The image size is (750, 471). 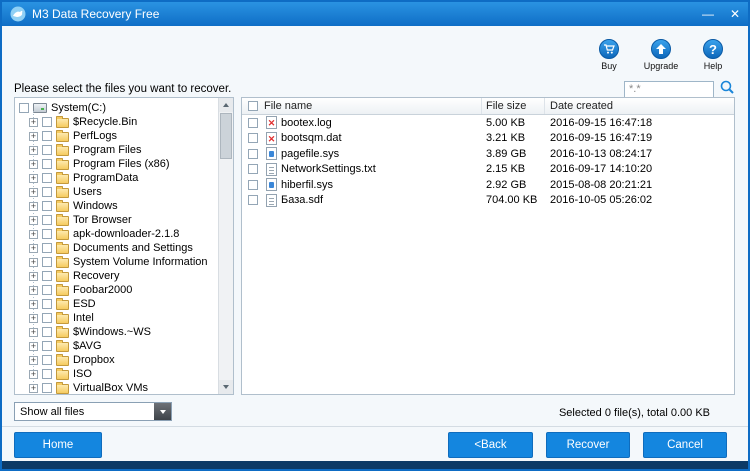 I want to click on tree-item: + Windows, so click(x=118, y=206).